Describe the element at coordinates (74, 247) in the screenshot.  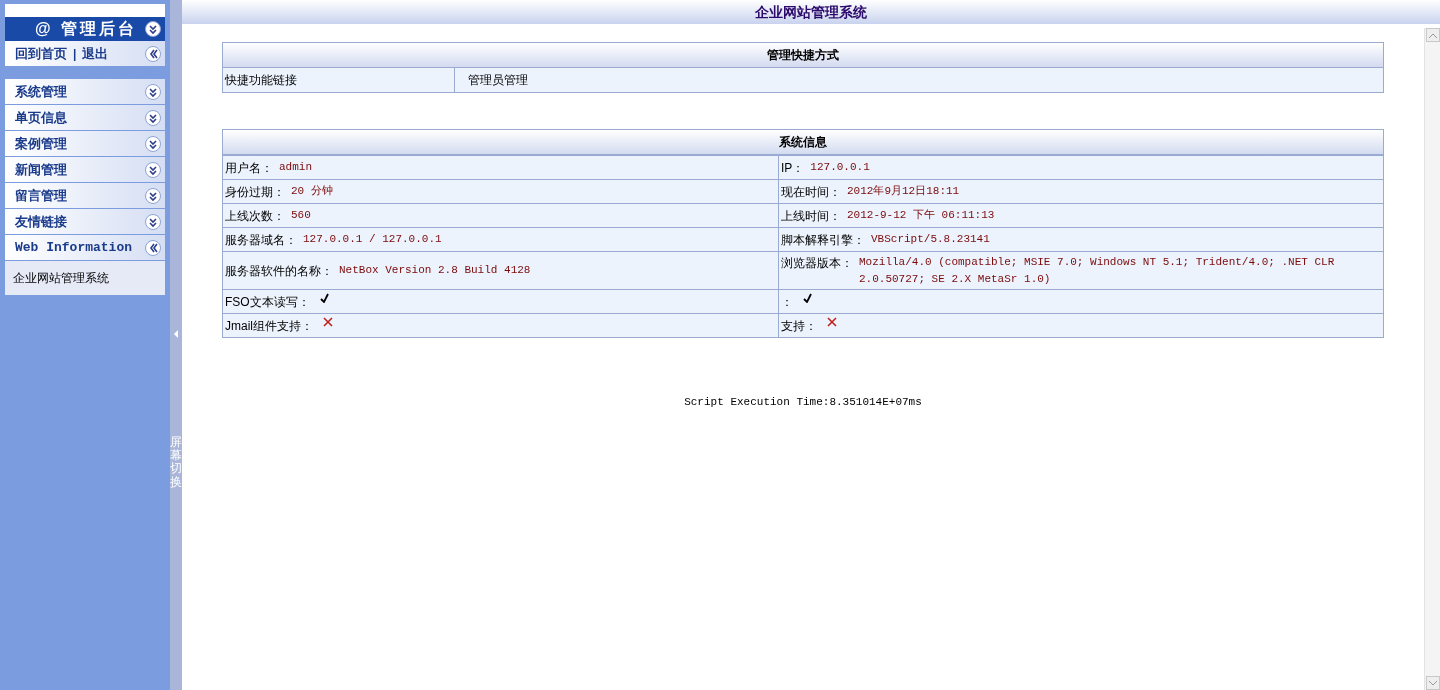
I see `menu-label: Web Information` at that location.